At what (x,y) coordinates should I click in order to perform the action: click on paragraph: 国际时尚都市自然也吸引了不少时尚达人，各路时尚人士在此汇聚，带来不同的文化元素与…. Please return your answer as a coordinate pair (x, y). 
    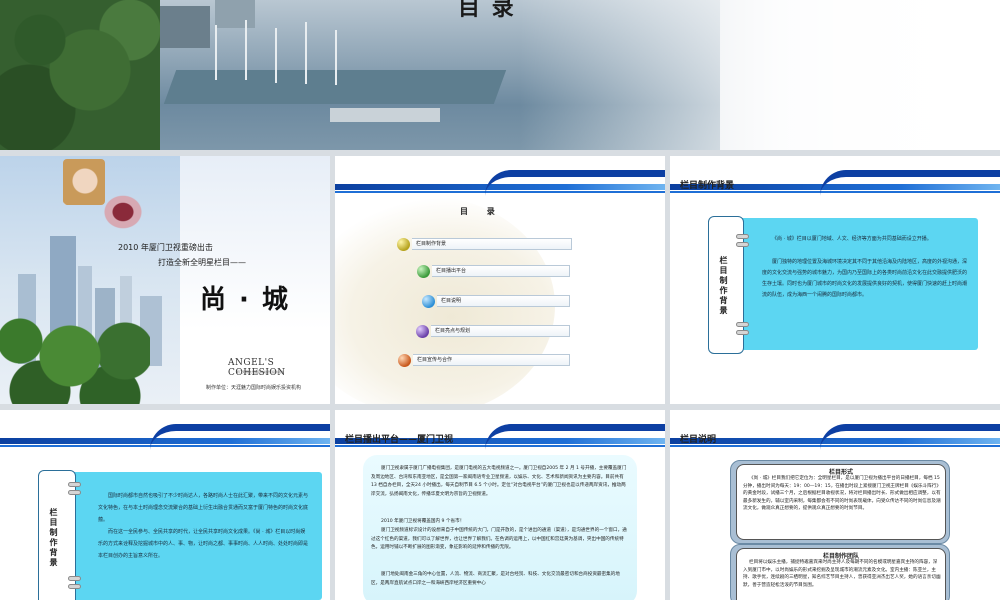
    Looking at the image, I should click on (203, 508).